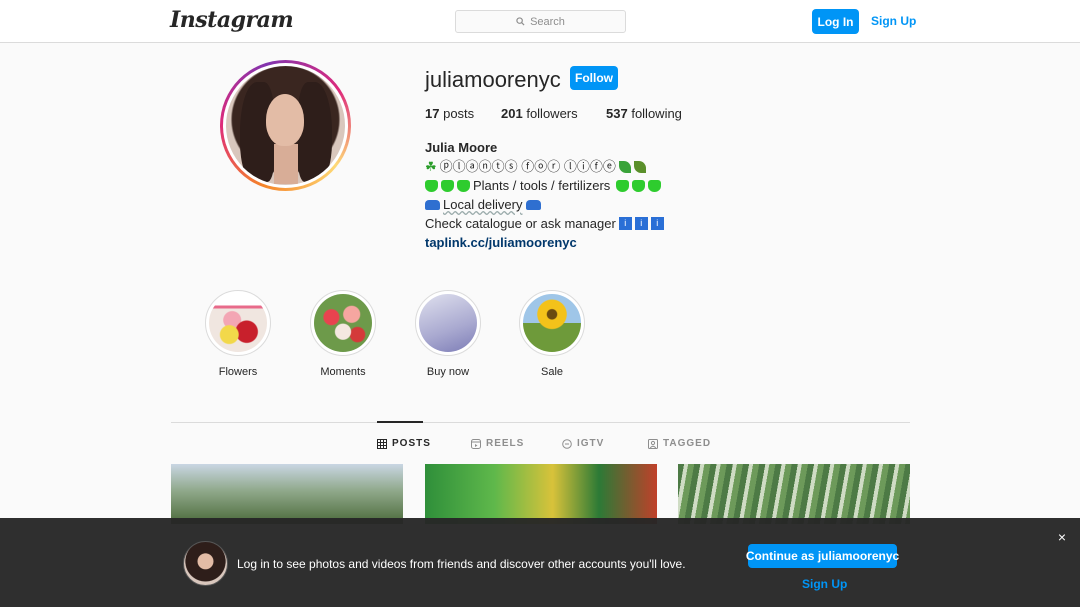 The image size is (1080, 607). Describe the element at coordinates (835, 21) in the screenshot. I see `login-button: Log In` at that location.